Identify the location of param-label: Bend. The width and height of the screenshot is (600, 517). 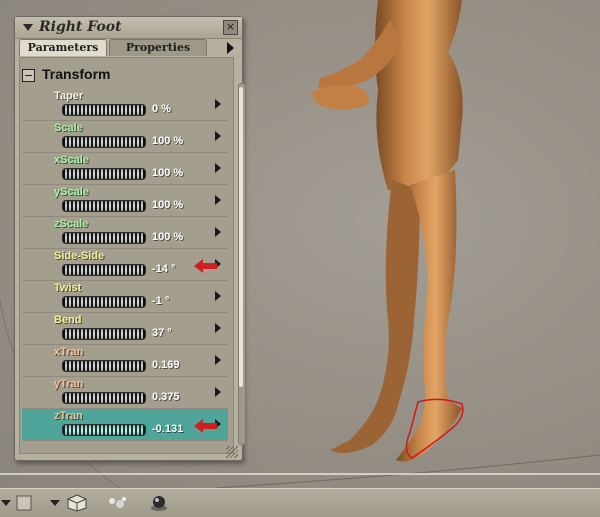
(68, 320).